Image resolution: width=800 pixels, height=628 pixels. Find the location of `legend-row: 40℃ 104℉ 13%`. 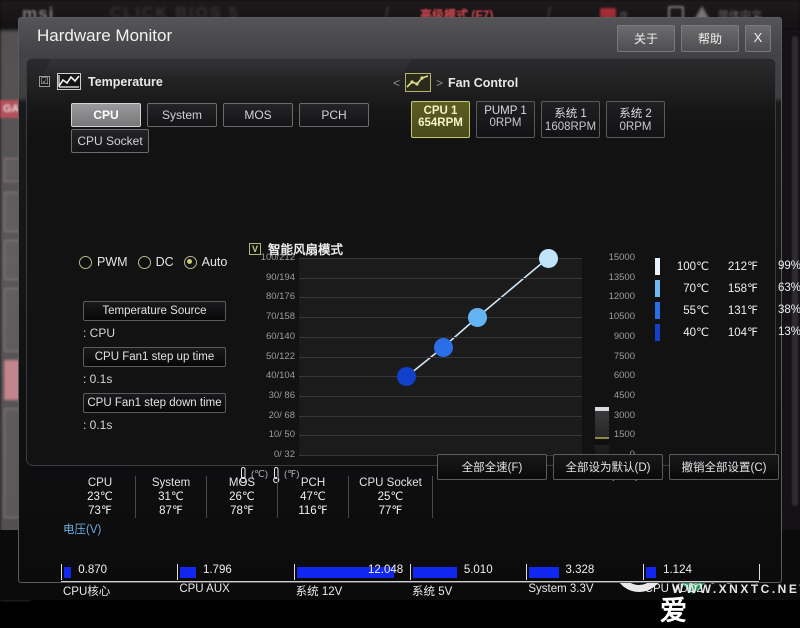

legend-row: 40℃ 104℉ 13% is located at coordinates (727, 332).